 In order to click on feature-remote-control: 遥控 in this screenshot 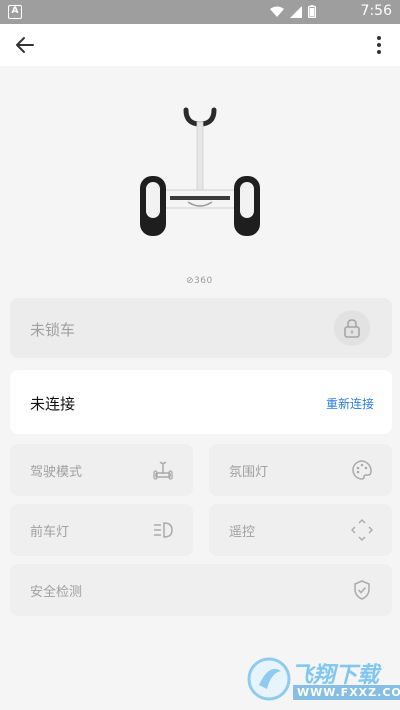, I will do `click(300, 530)`.